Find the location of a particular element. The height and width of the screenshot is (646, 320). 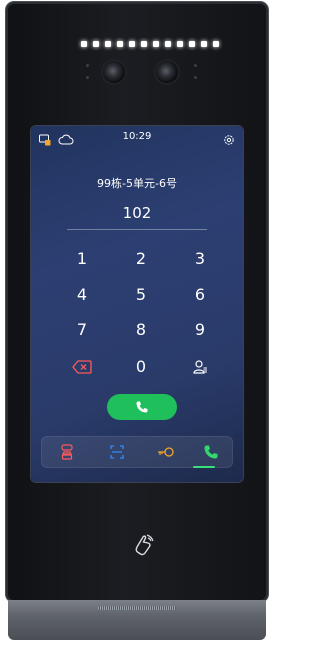

phone-icon is located at coordinates (211, 452).